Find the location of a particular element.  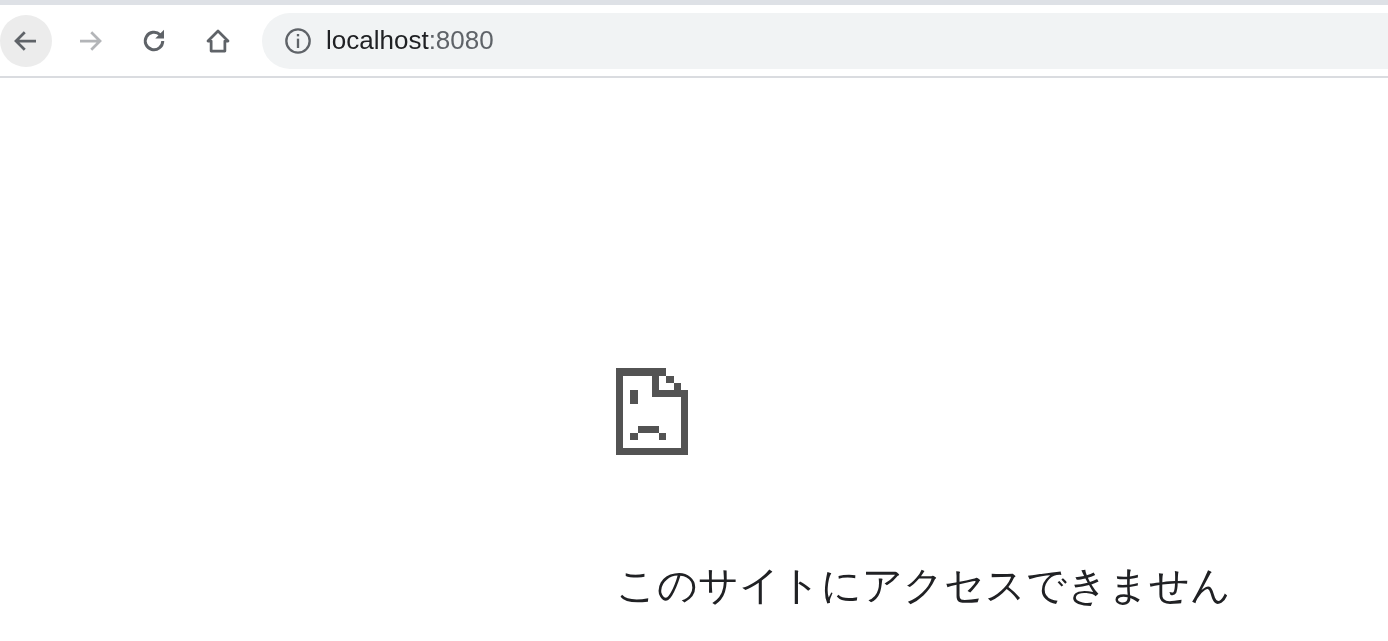

back-button is located at coordinates (26, 40).